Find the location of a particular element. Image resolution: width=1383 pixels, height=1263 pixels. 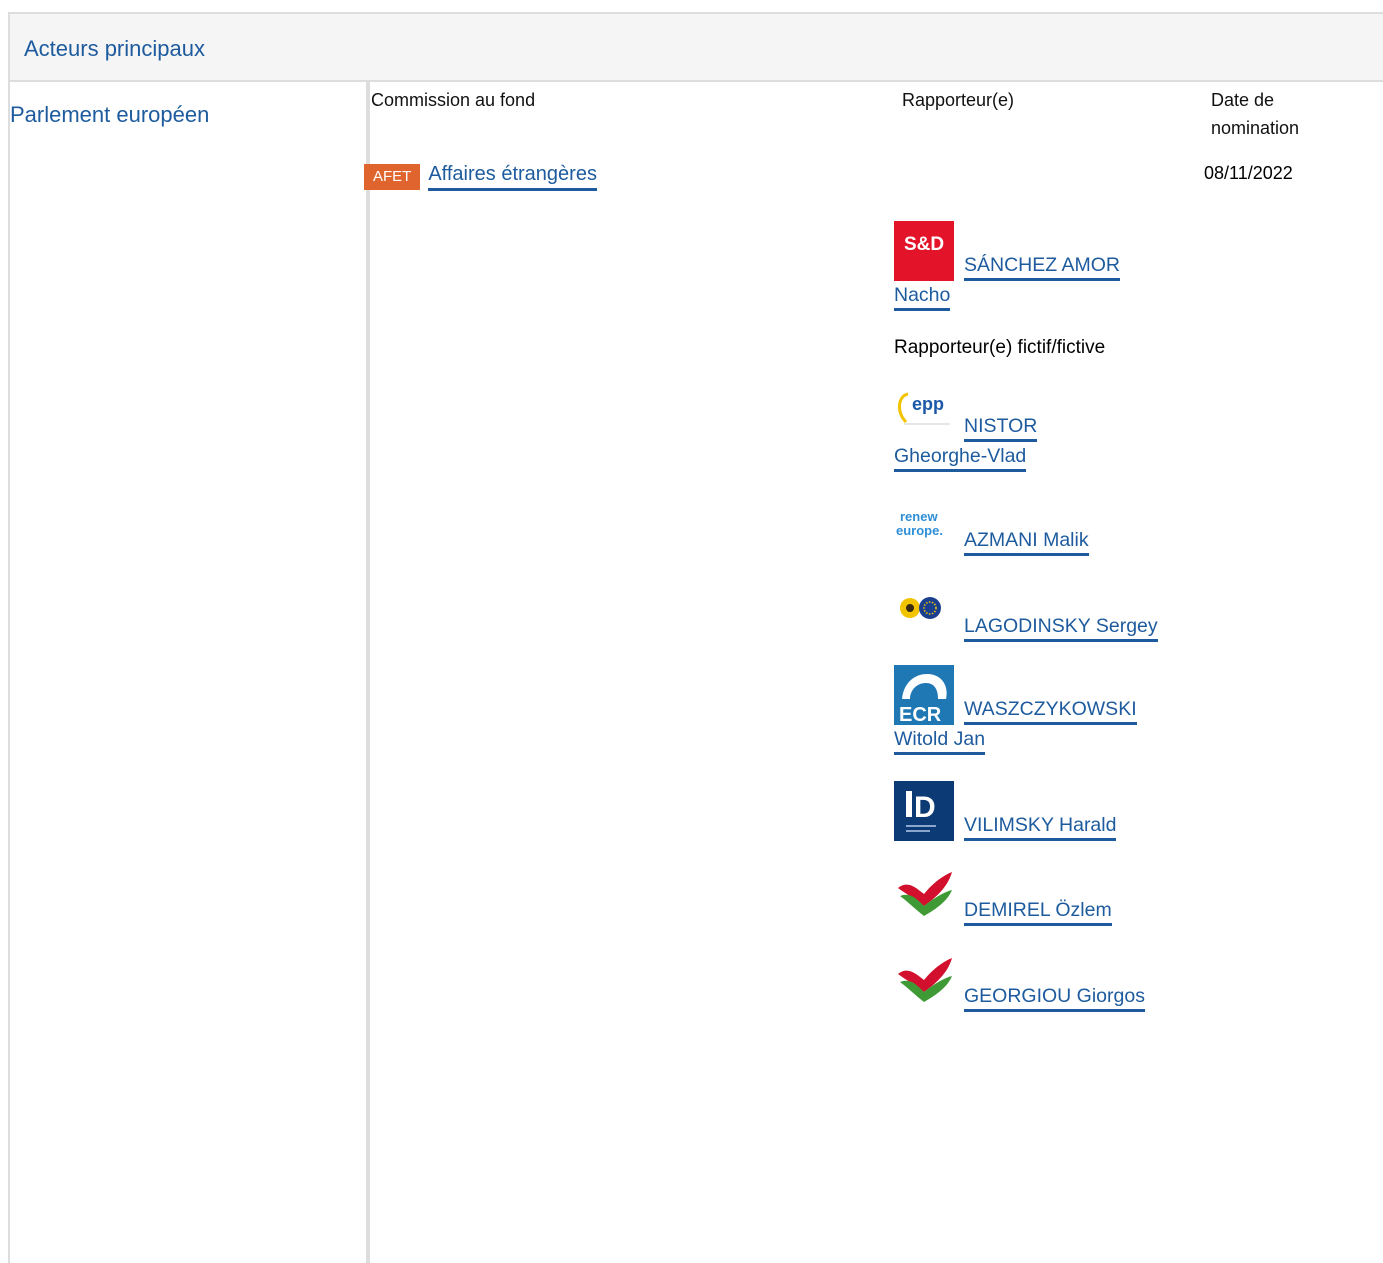

shadow-entry: DEMIREL Özlem is located at coordinates (1049, 896).